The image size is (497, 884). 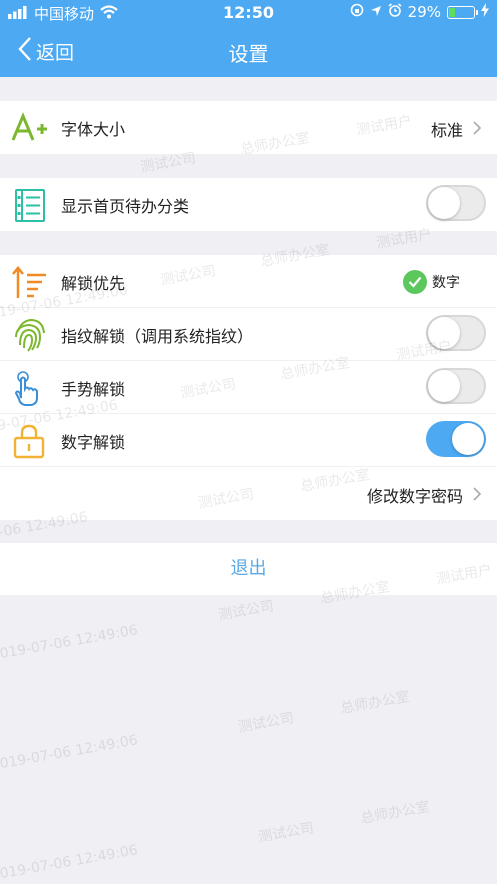 I want to click on battery-fill, so click(x=452, y=12).